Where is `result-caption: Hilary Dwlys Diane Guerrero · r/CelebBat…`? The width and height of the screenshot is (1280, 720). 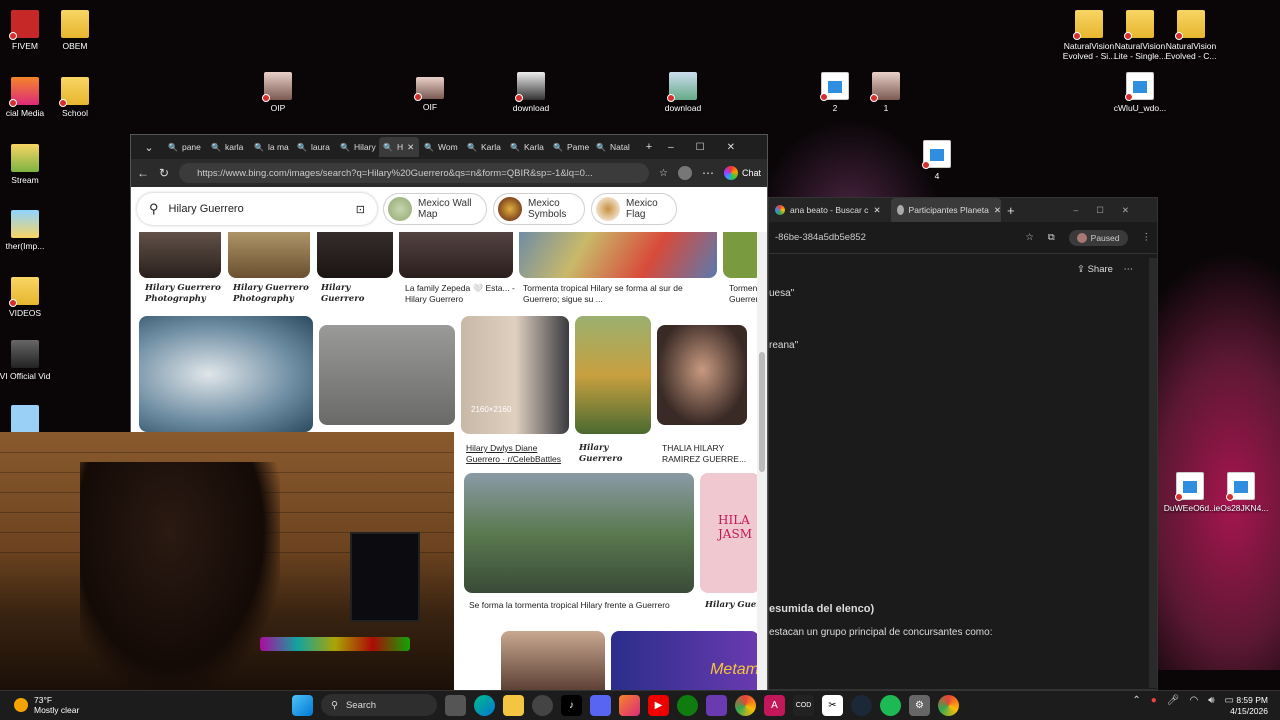
result-caption: Hilary Dwlys Diane Guerrero · r/CelebBat… is located at coordinates (518, 454).